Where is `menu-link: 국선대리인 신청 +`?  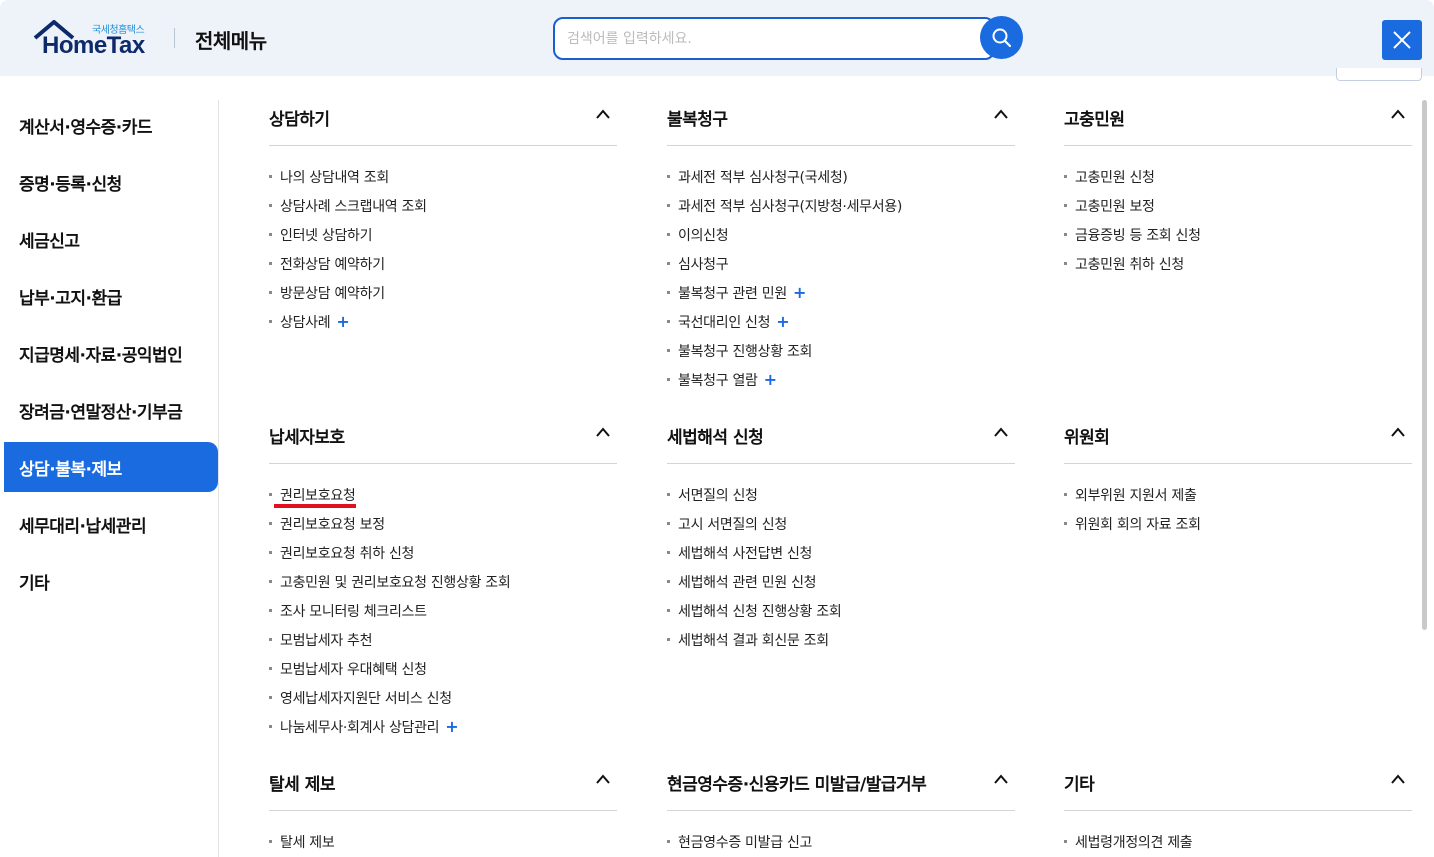 menu-link: 국선대리인 신청 + is located at coordinates (841, 321).